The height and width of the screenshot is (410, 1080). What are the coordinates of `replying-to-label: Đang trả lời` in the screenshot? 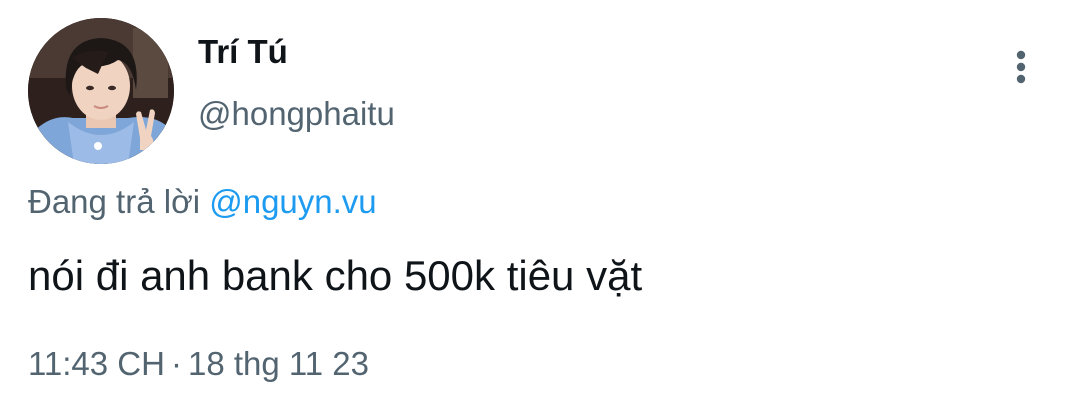 It's located at (114, 201).